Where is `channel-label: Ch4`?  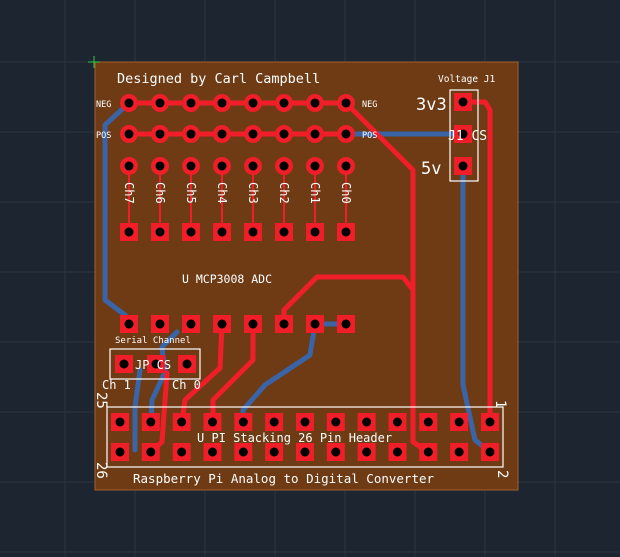 channel-label: Ch4 is located at coordinates (222, 193).